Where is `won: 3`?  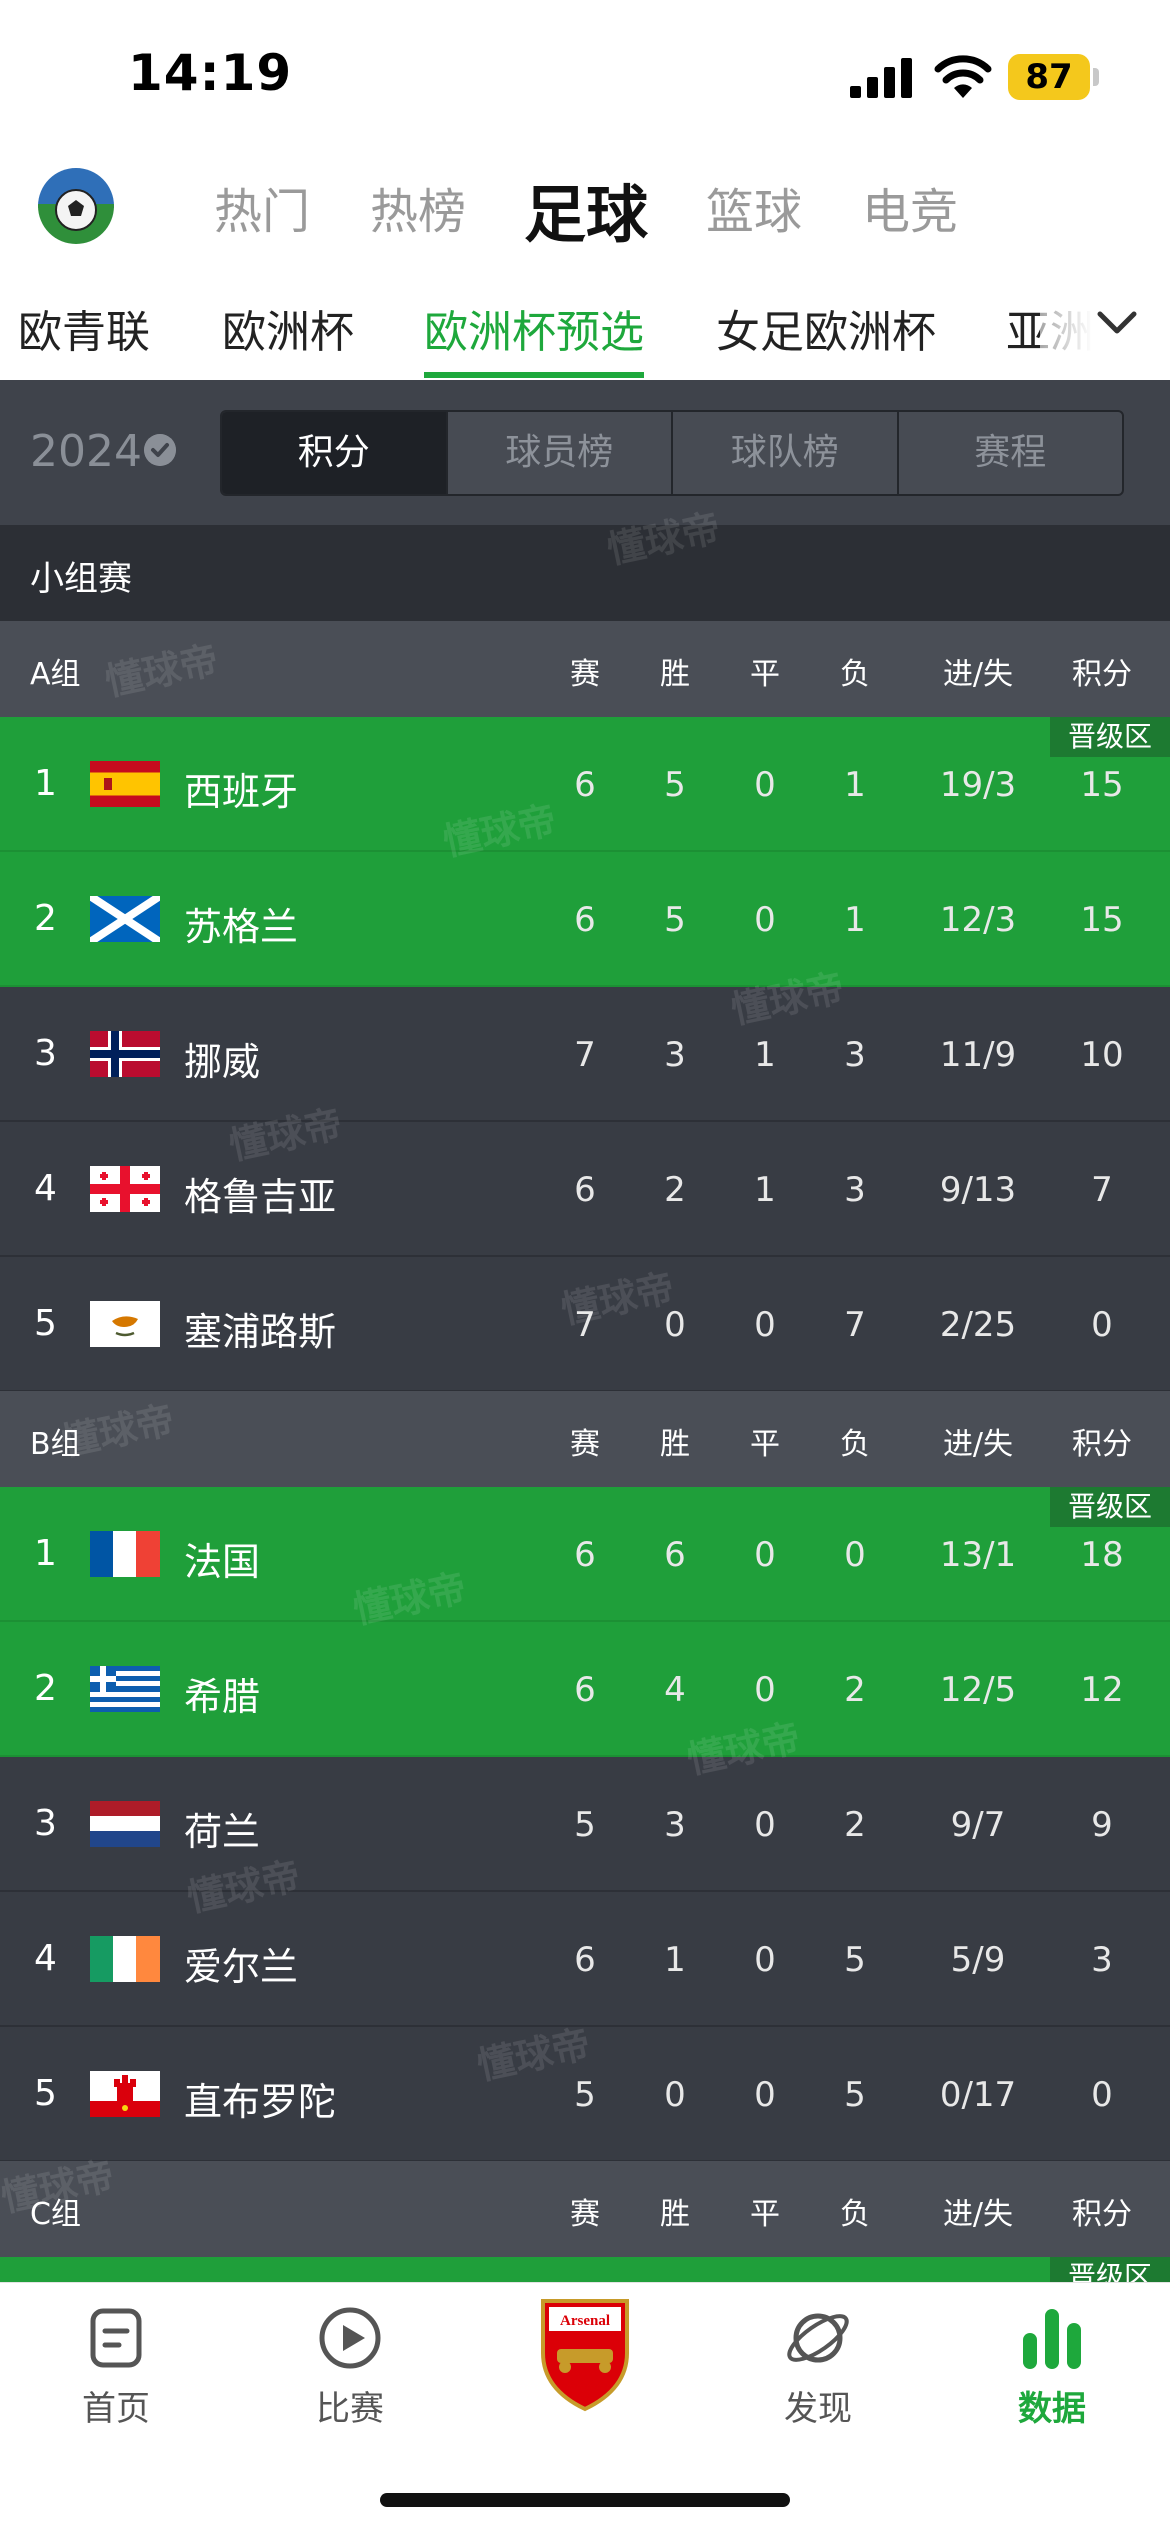
won: 3 is located at coordinates (675, 1825).